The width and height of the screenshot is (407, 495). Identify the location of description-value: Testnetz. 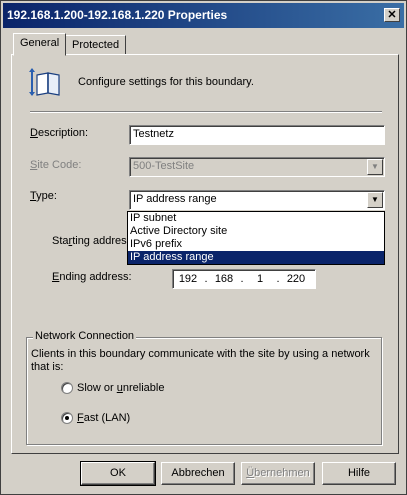
(153, 134).